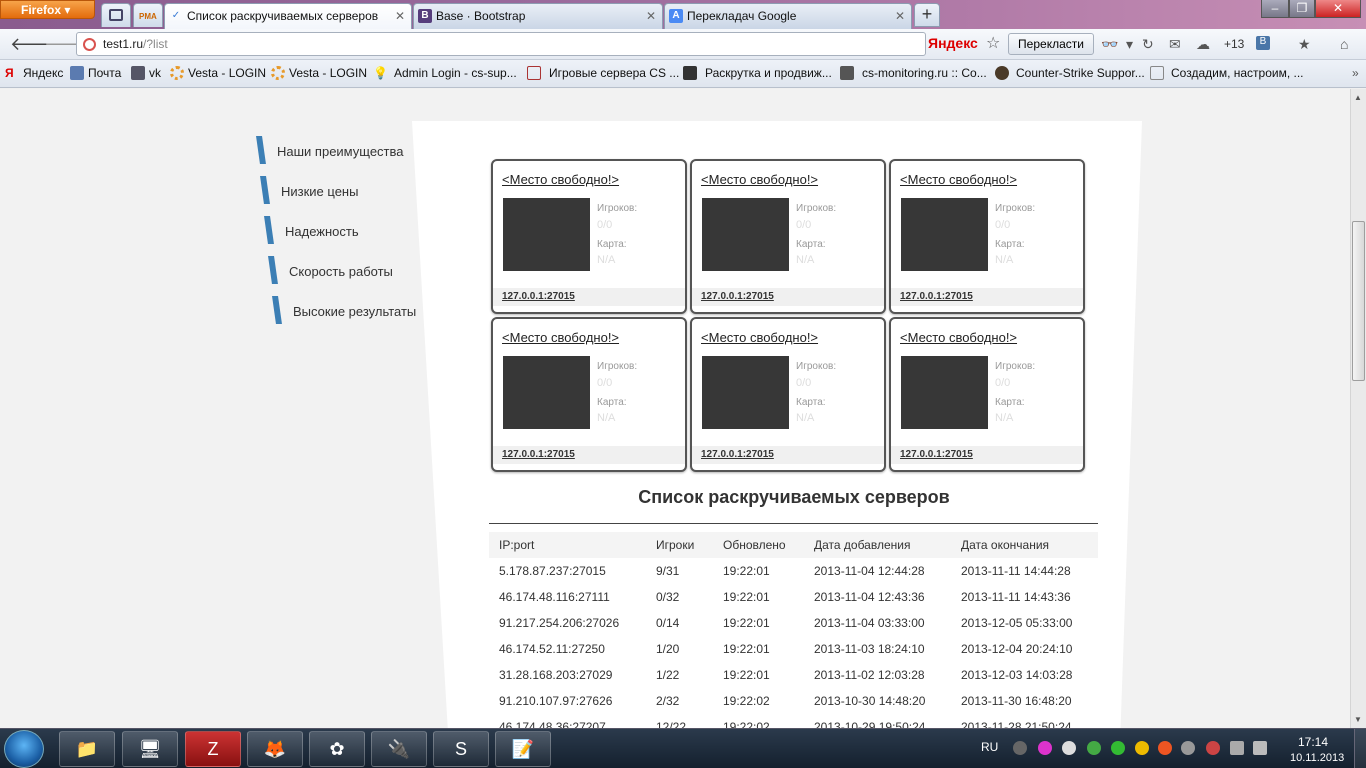  Describe the element at coordinates (320, 191) in the screenshot. I see `sidebar-item-label: Низкие цены` at that location.